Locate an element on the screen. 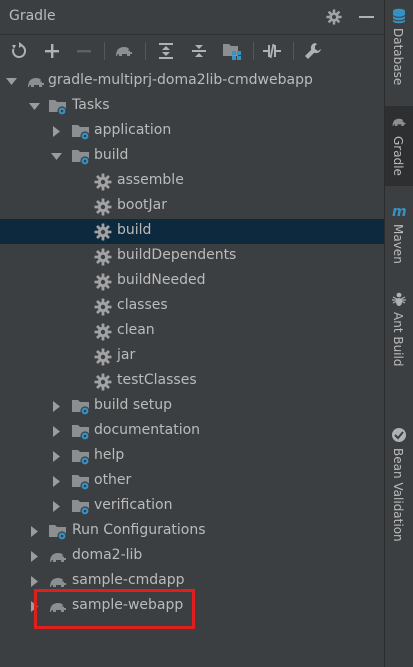  tree-node-run-configurations: Run Configurations is located at coordinates (192, 531).